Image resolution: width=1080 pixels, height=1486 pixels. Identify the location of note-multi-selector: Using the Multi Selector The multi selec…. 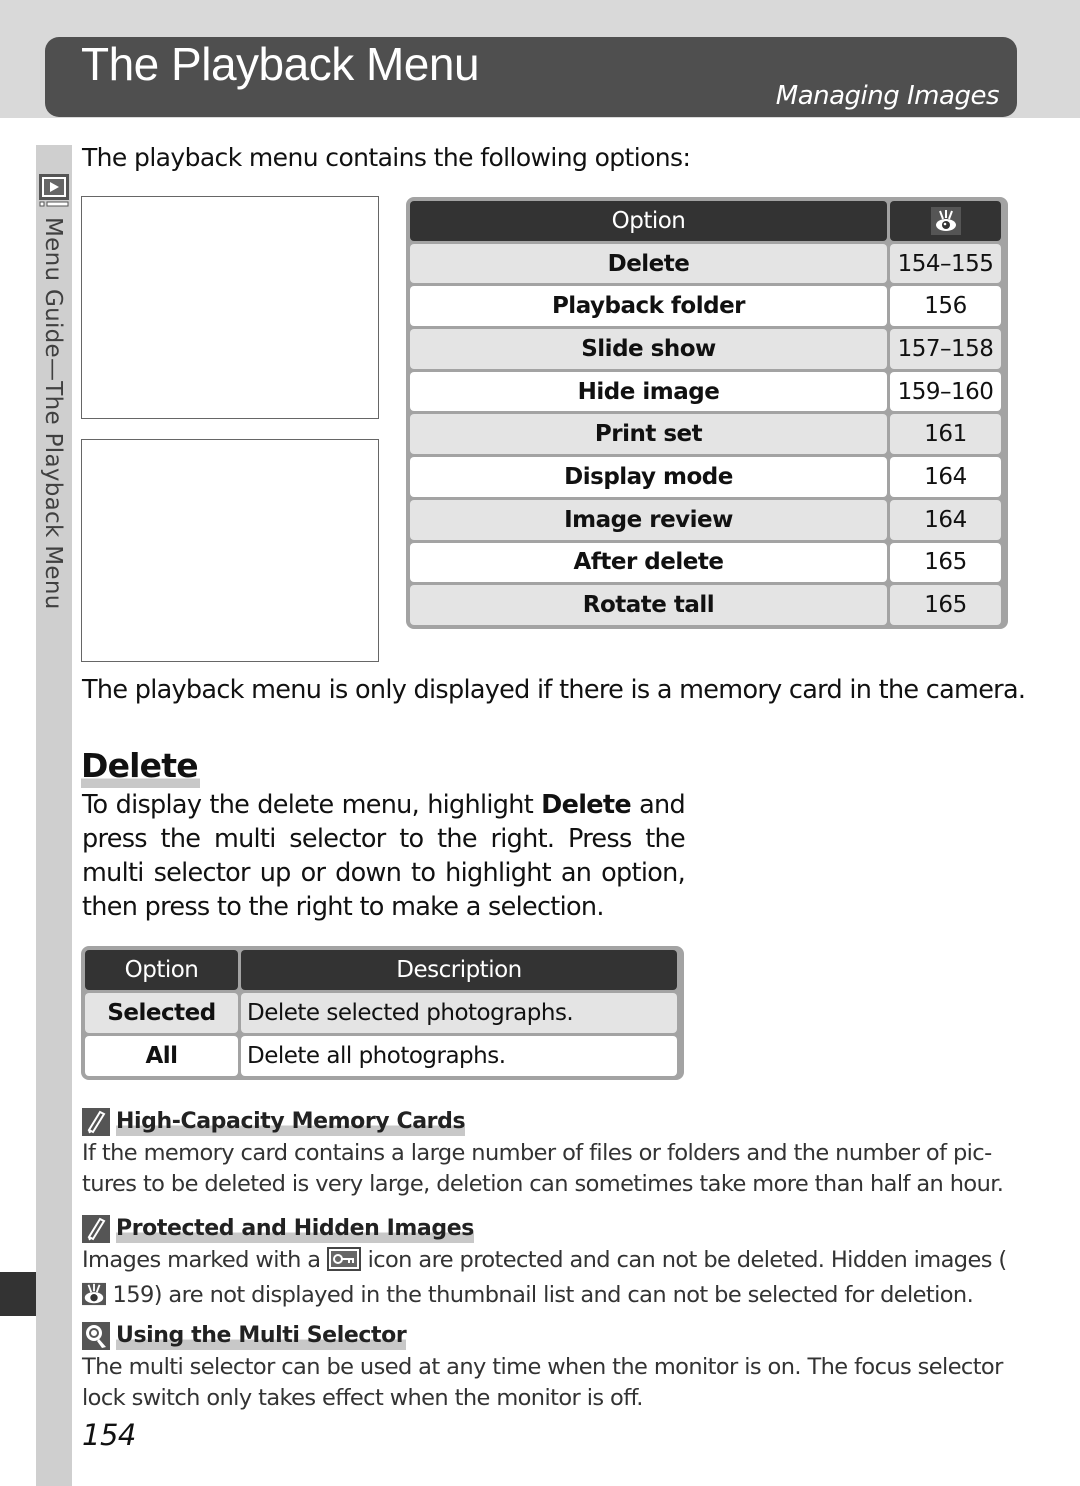
(547, 1368).